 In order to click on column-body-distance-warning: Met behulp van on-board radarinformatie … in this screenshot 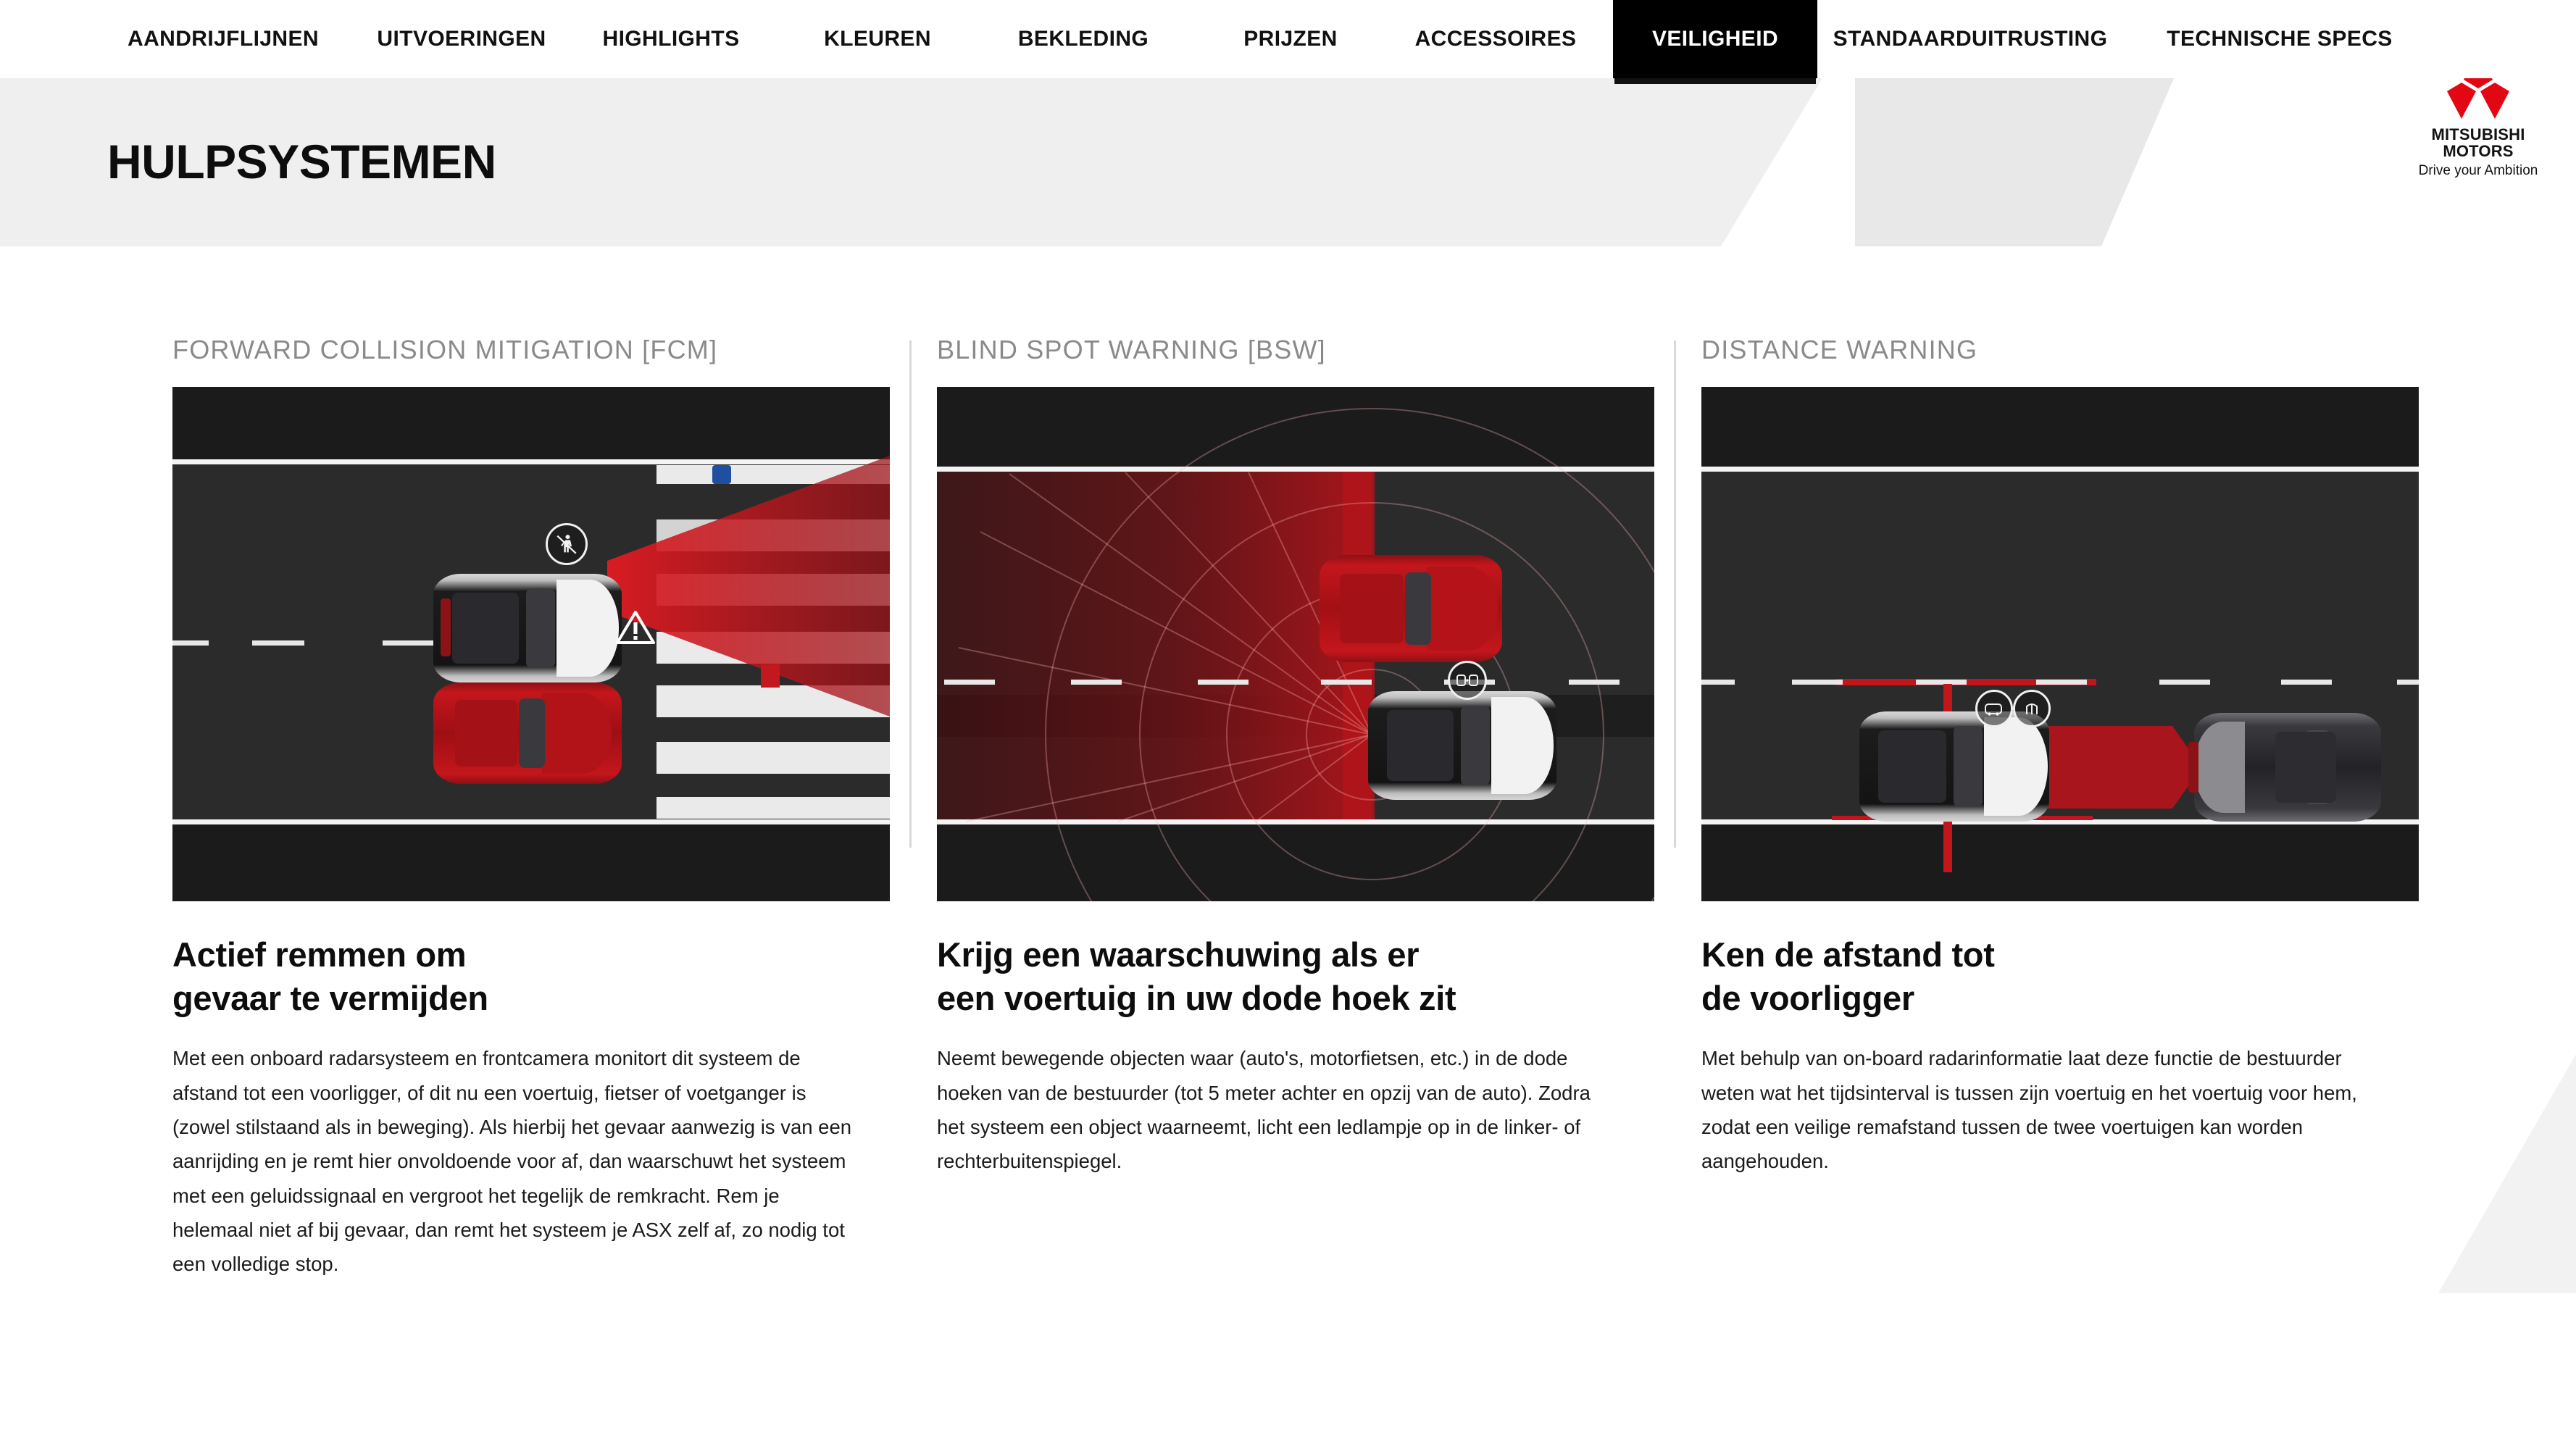, I will do `click(2029, 1110)`.